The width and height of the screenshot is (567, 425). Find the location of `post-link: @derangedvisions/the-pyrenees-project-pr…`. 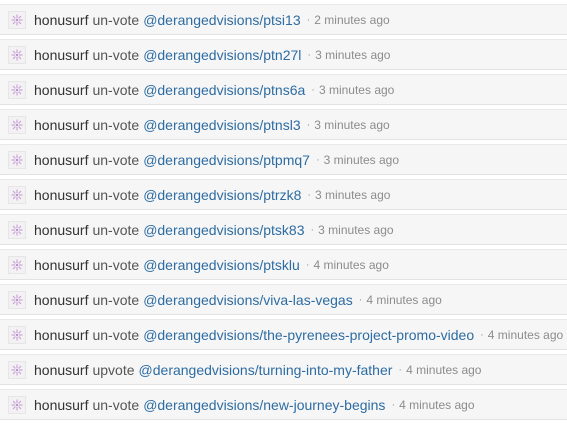

post-link: @derangedvisions/the-pyrenees-project-pr… is located at coordinates (308, 335).